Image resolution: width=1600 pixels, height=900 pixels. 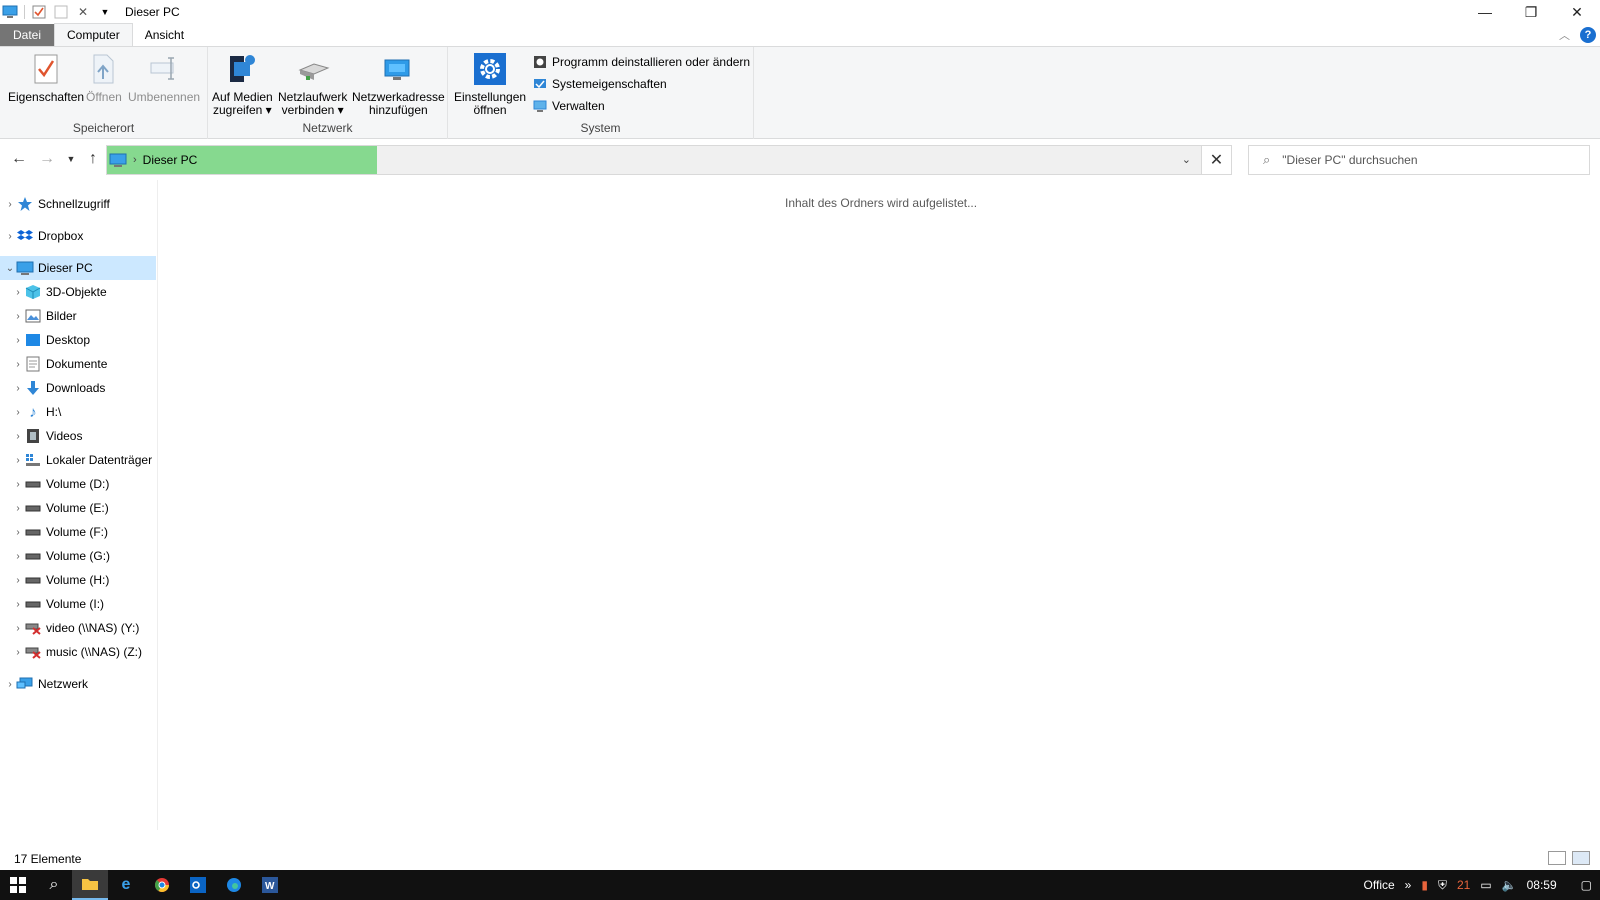 What do you see at coordinates (60, 532) in the screenshot?
I see `tree-item-volume-f: › Volume (F:)` at bounding box center [60, 532].